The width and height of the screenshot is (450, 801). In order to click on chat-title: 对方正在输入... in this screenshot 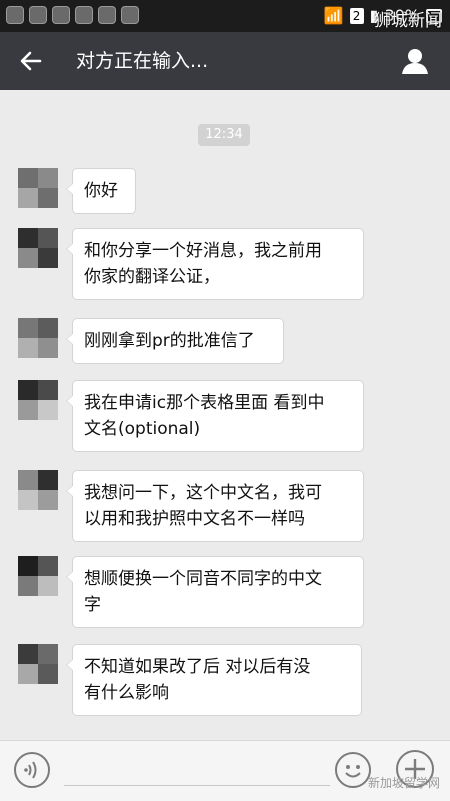, I will do `click(142, 61)`.